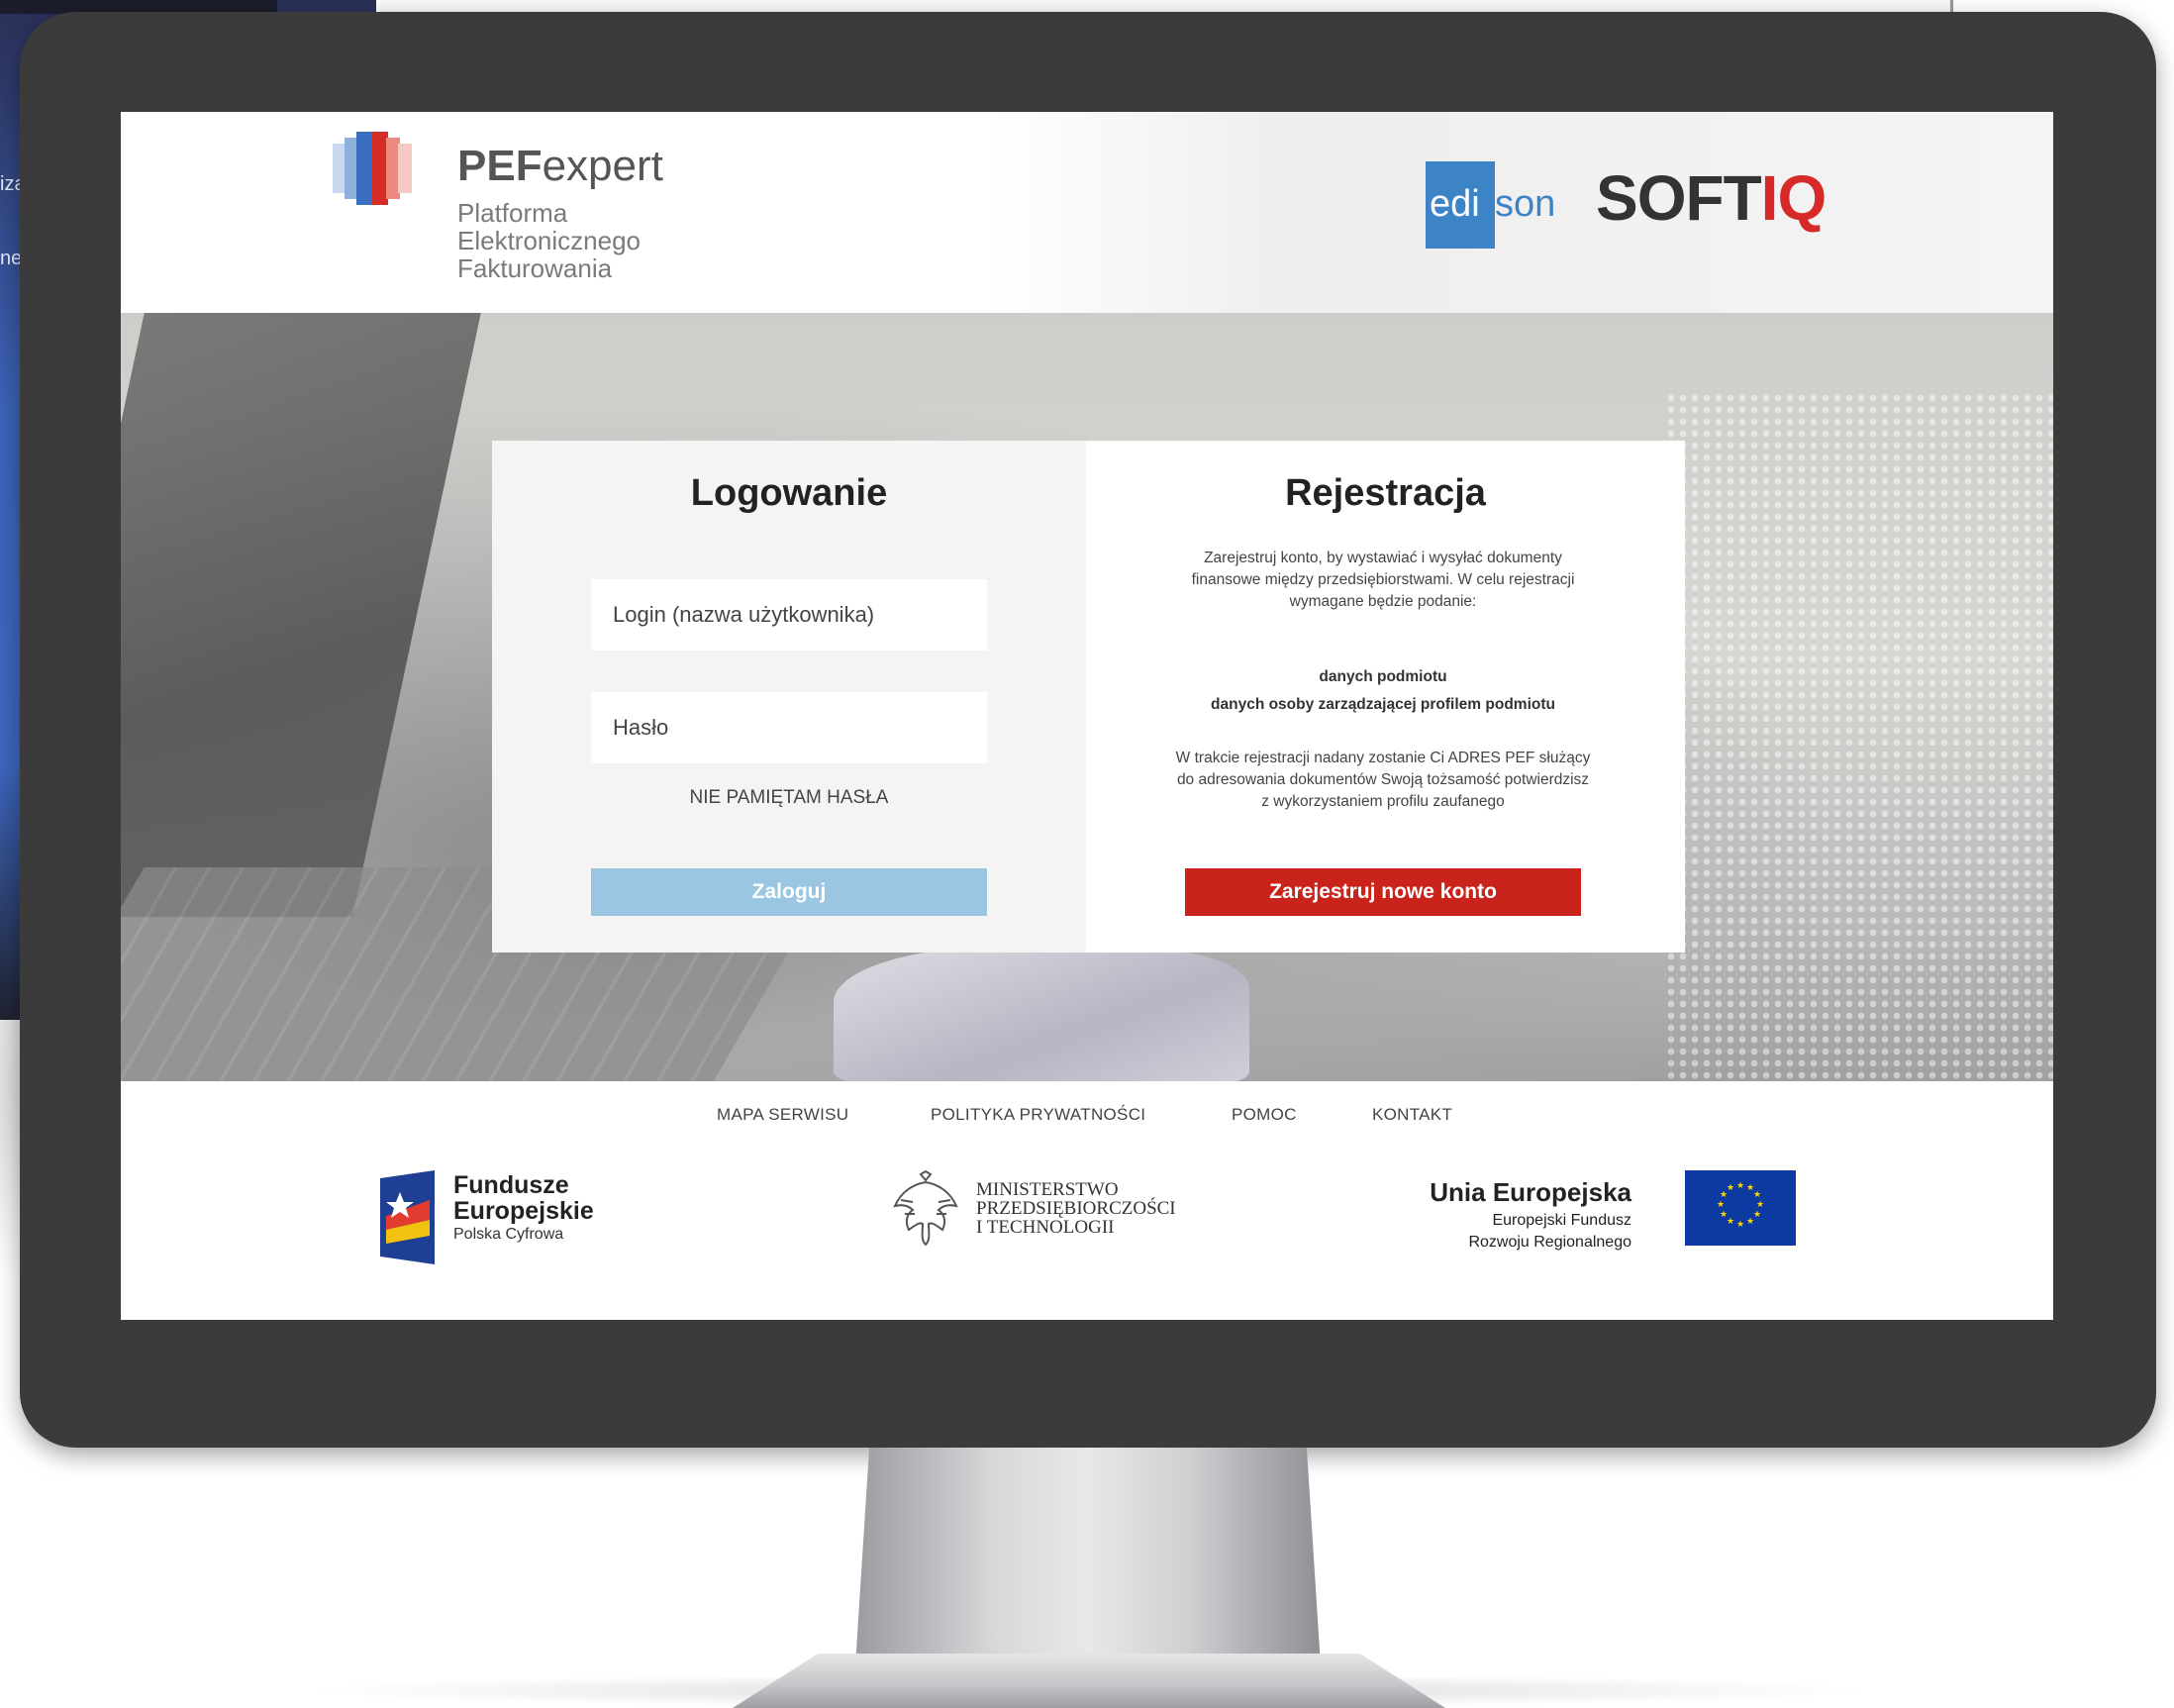  Describe the element at coordinates (1412, 1115) in the screenshot. I see `footer-link-contact: KONTAKT` at that location.